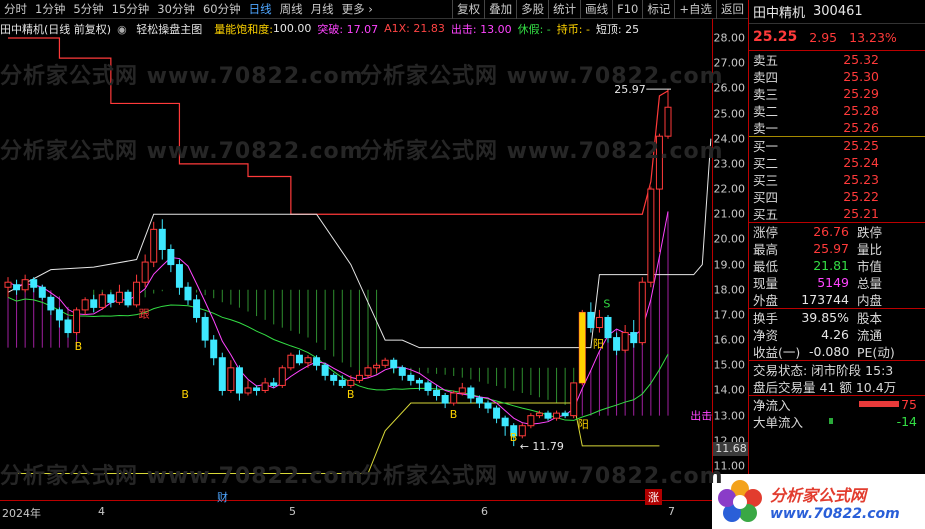  I want to click on y-tick-label: 23.00, so click(729, 164).